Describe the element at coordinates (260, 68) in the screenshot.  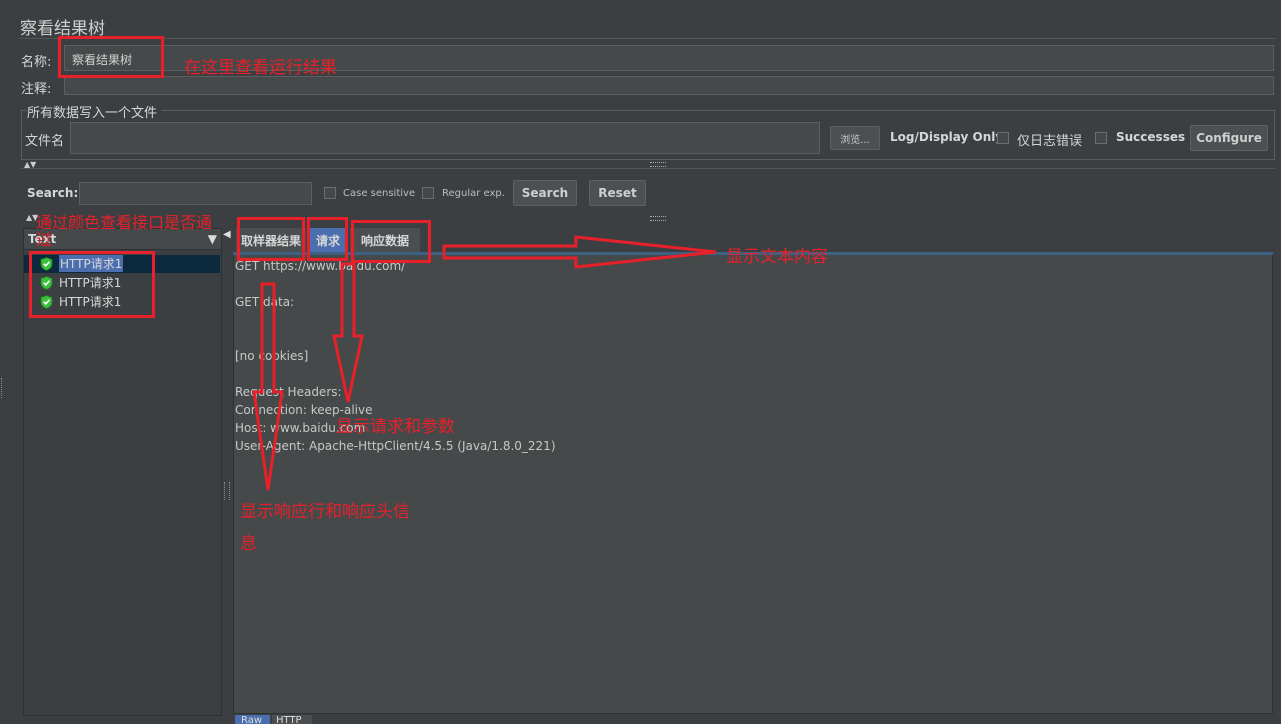
I see `annotation-name-note: 在这里查看运行结果` at that location.